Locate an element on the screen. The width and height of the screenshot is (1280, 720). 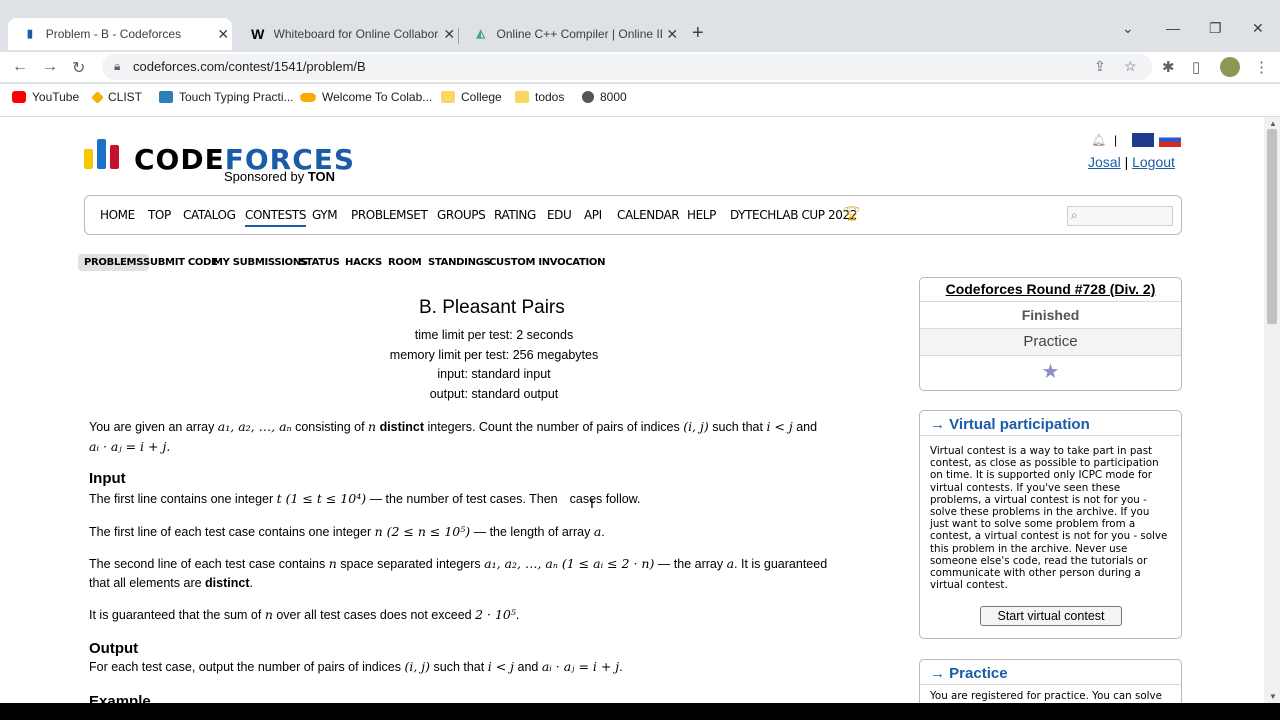
user-profile-link: Josal is located at coordinates (1104, 162).